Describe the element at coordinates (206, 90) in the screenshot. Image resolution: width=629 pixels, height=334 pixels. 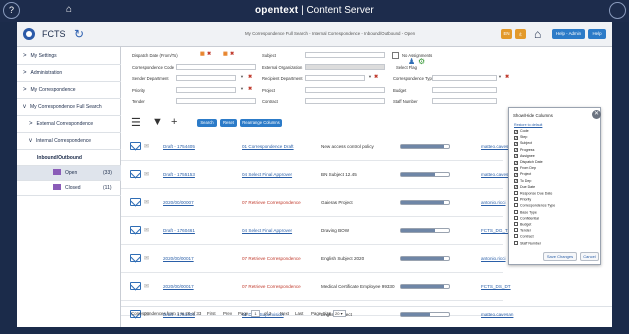
I see `priority-select` at that location.